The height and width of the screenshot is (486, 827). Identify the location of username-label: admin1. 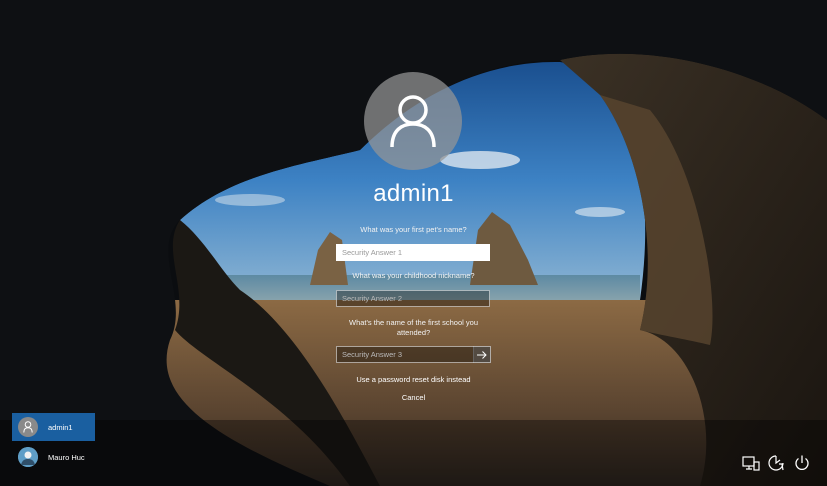
(413, 193).